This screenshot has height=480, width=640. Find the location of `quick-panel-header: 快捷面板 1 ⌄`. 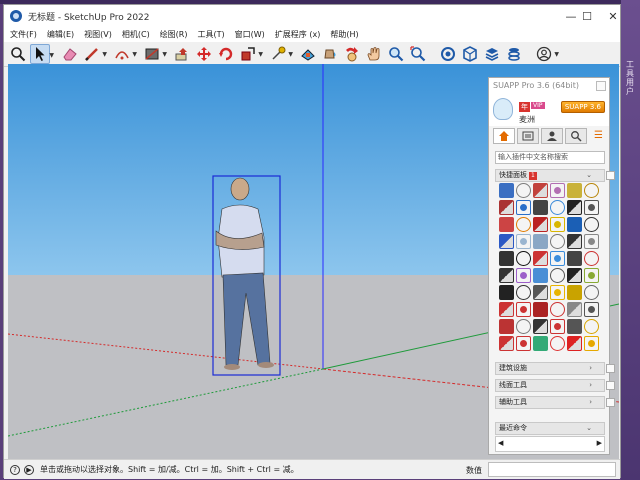

quick-panel-header: 快捷面板 1 ⌄ is located at coordinates (555, 175).